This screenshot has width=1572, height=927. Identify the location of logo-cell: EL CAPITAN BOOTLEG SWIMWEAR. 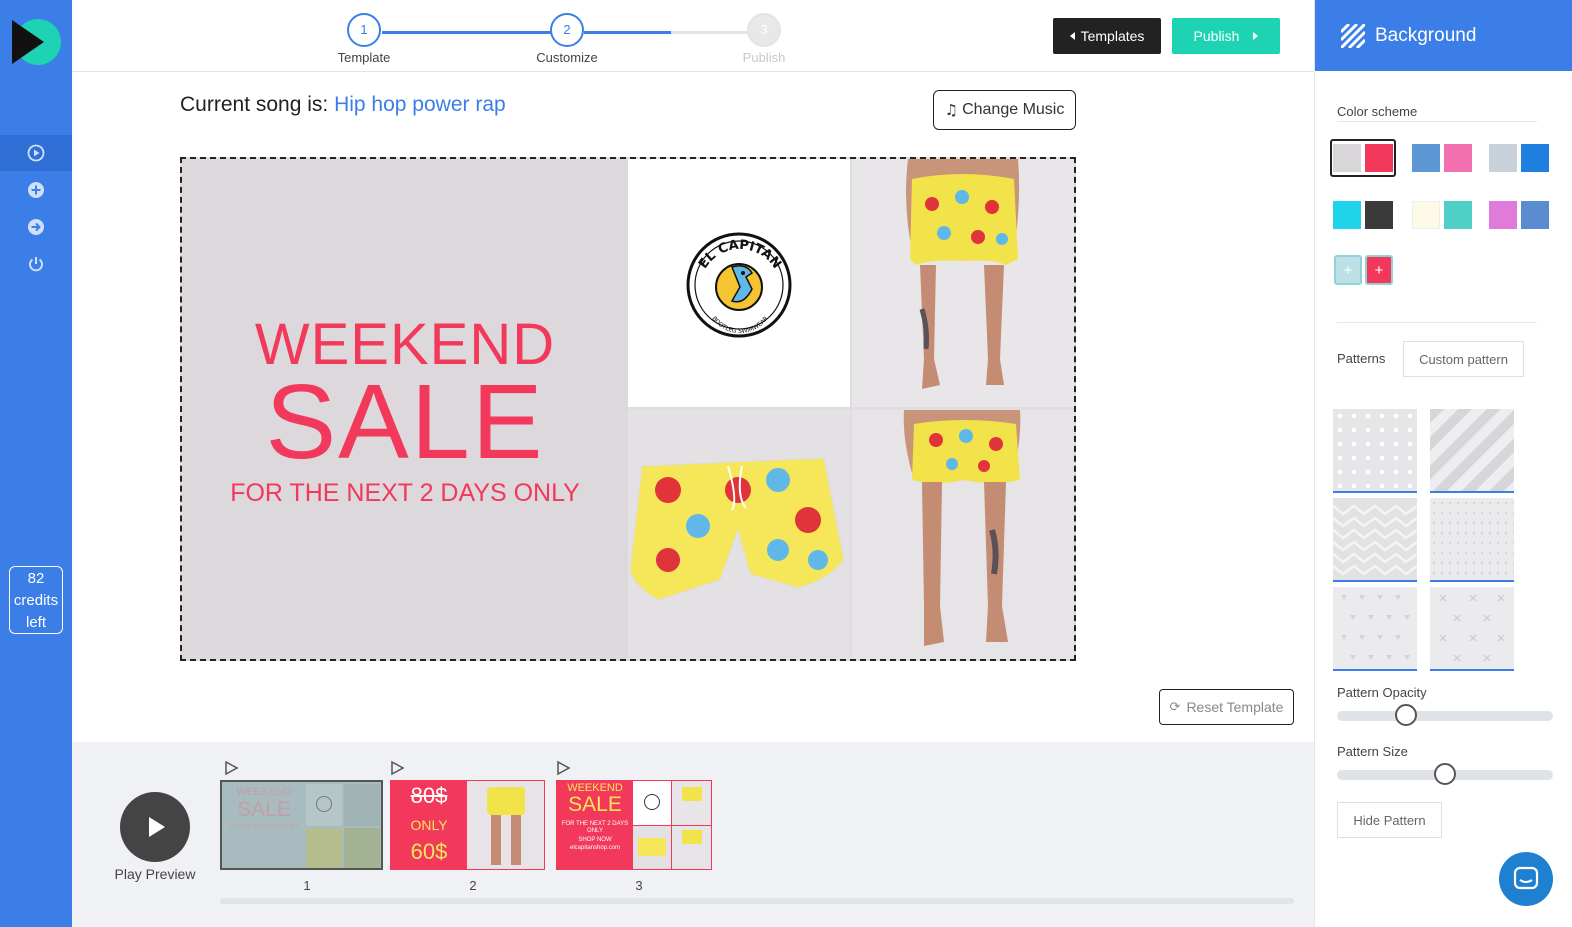
(739, 283).